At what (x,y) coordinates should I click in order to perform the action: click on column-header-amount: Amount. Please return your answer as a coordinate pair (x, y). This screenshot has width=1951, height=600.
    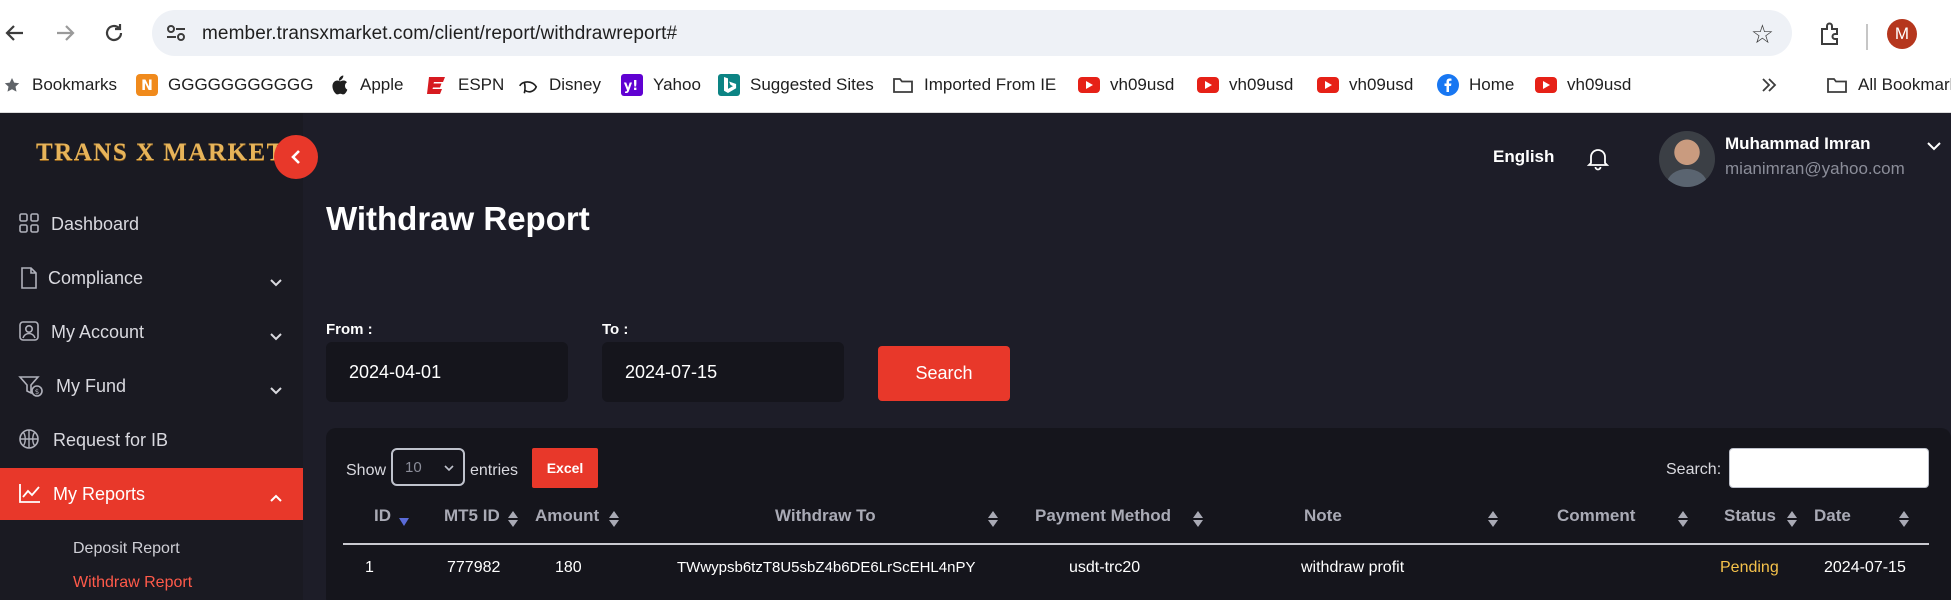
    Looking at the image, I should click on (567, 516).